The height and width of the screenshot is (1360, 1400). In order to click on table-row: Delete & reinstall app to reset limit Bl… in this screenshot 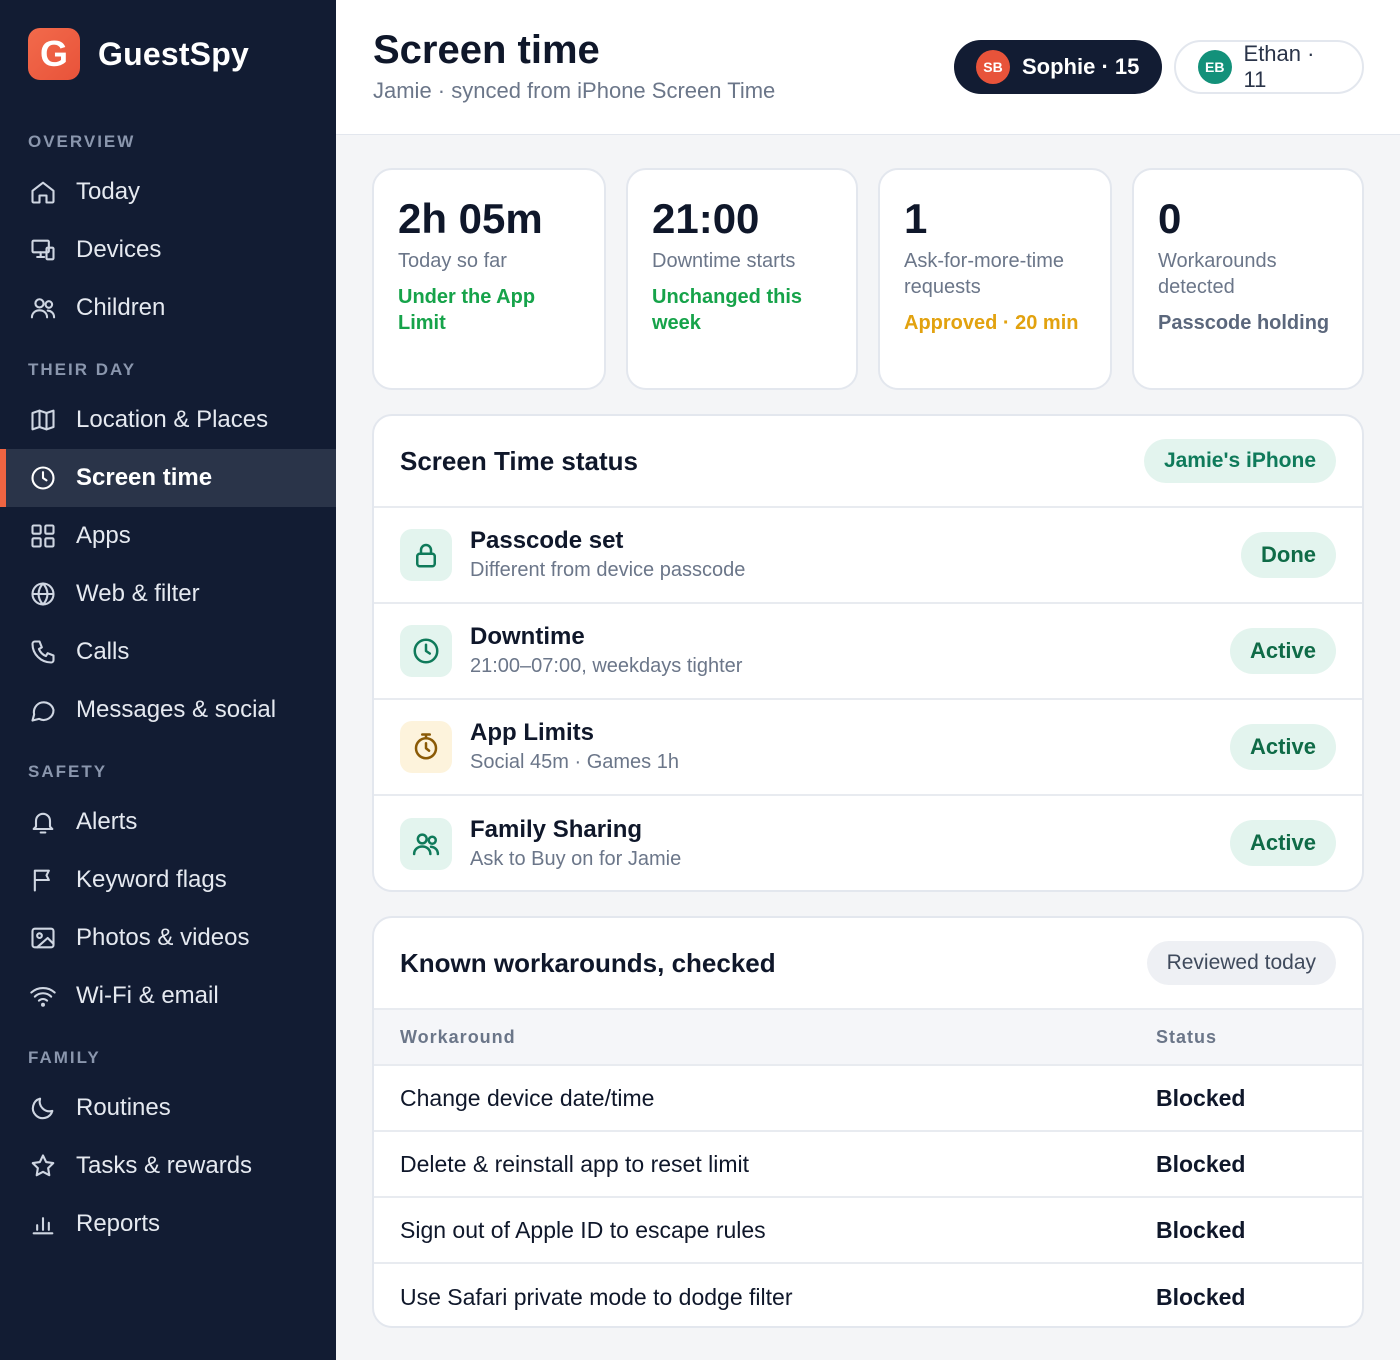, I will do `click(868, 1165)`.